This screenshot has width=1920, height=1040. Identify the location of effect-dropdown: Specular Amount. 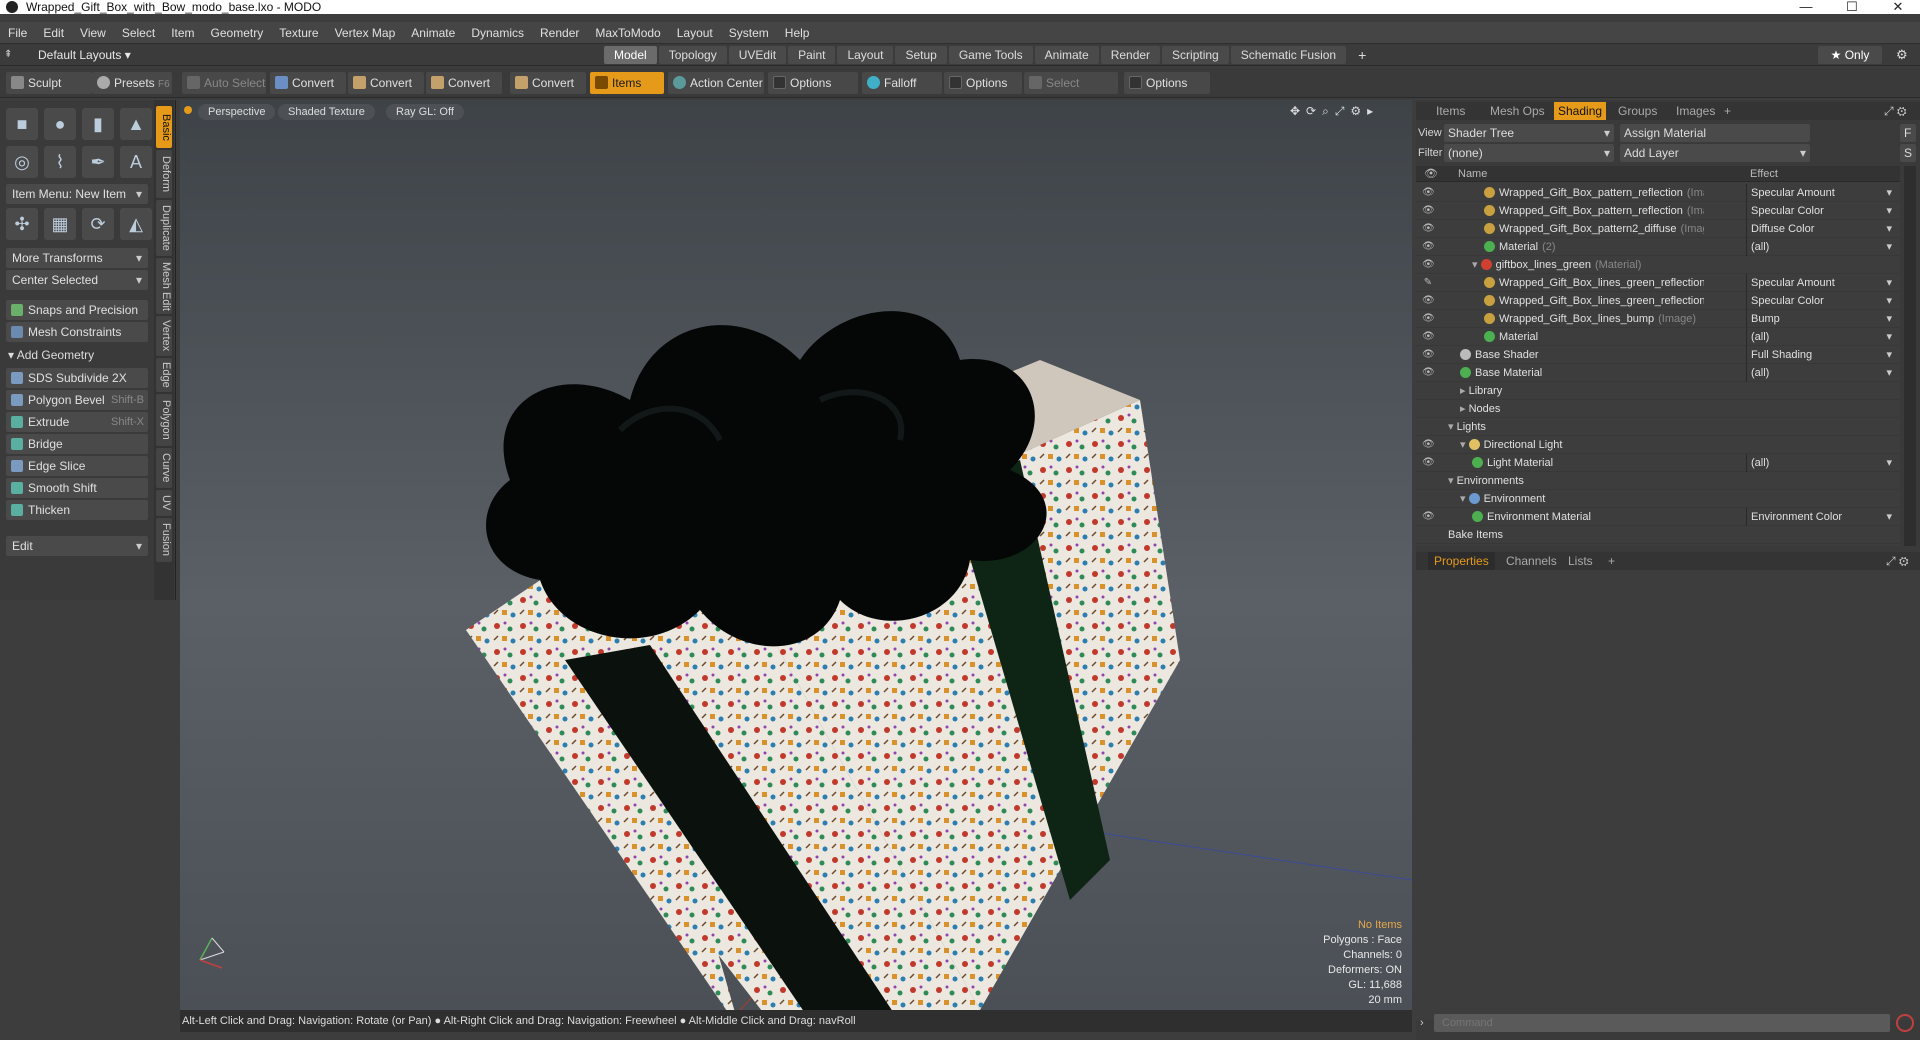
(1821, 283).